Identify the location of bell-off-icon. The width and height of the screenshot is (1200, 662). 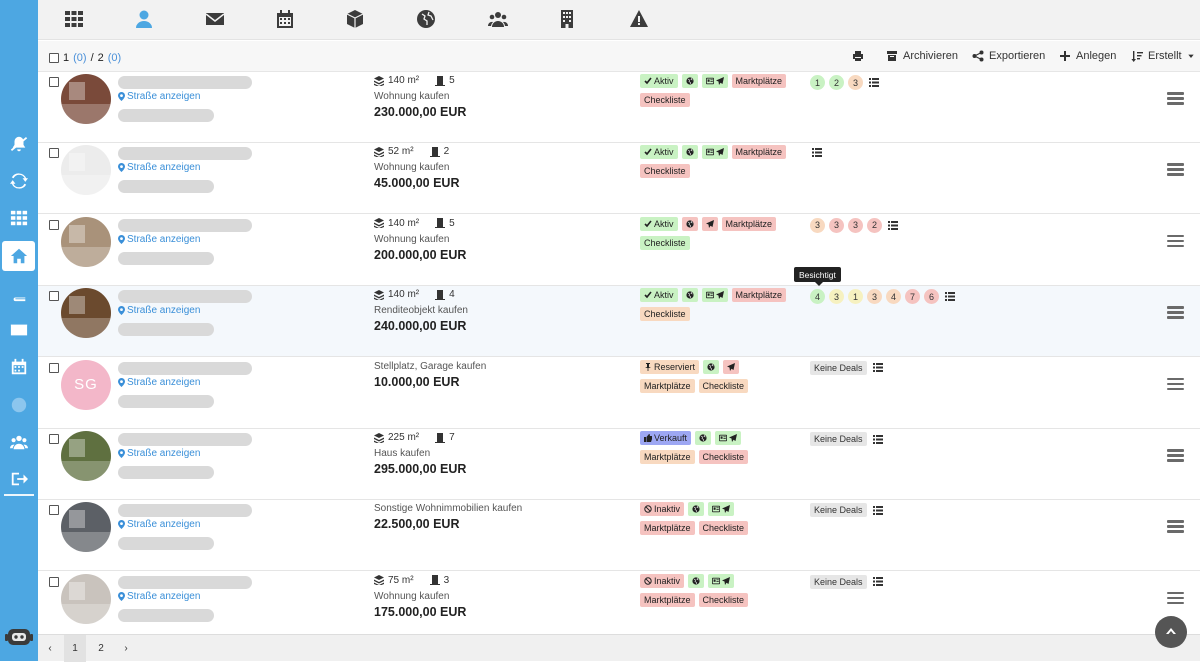
(18, 144).